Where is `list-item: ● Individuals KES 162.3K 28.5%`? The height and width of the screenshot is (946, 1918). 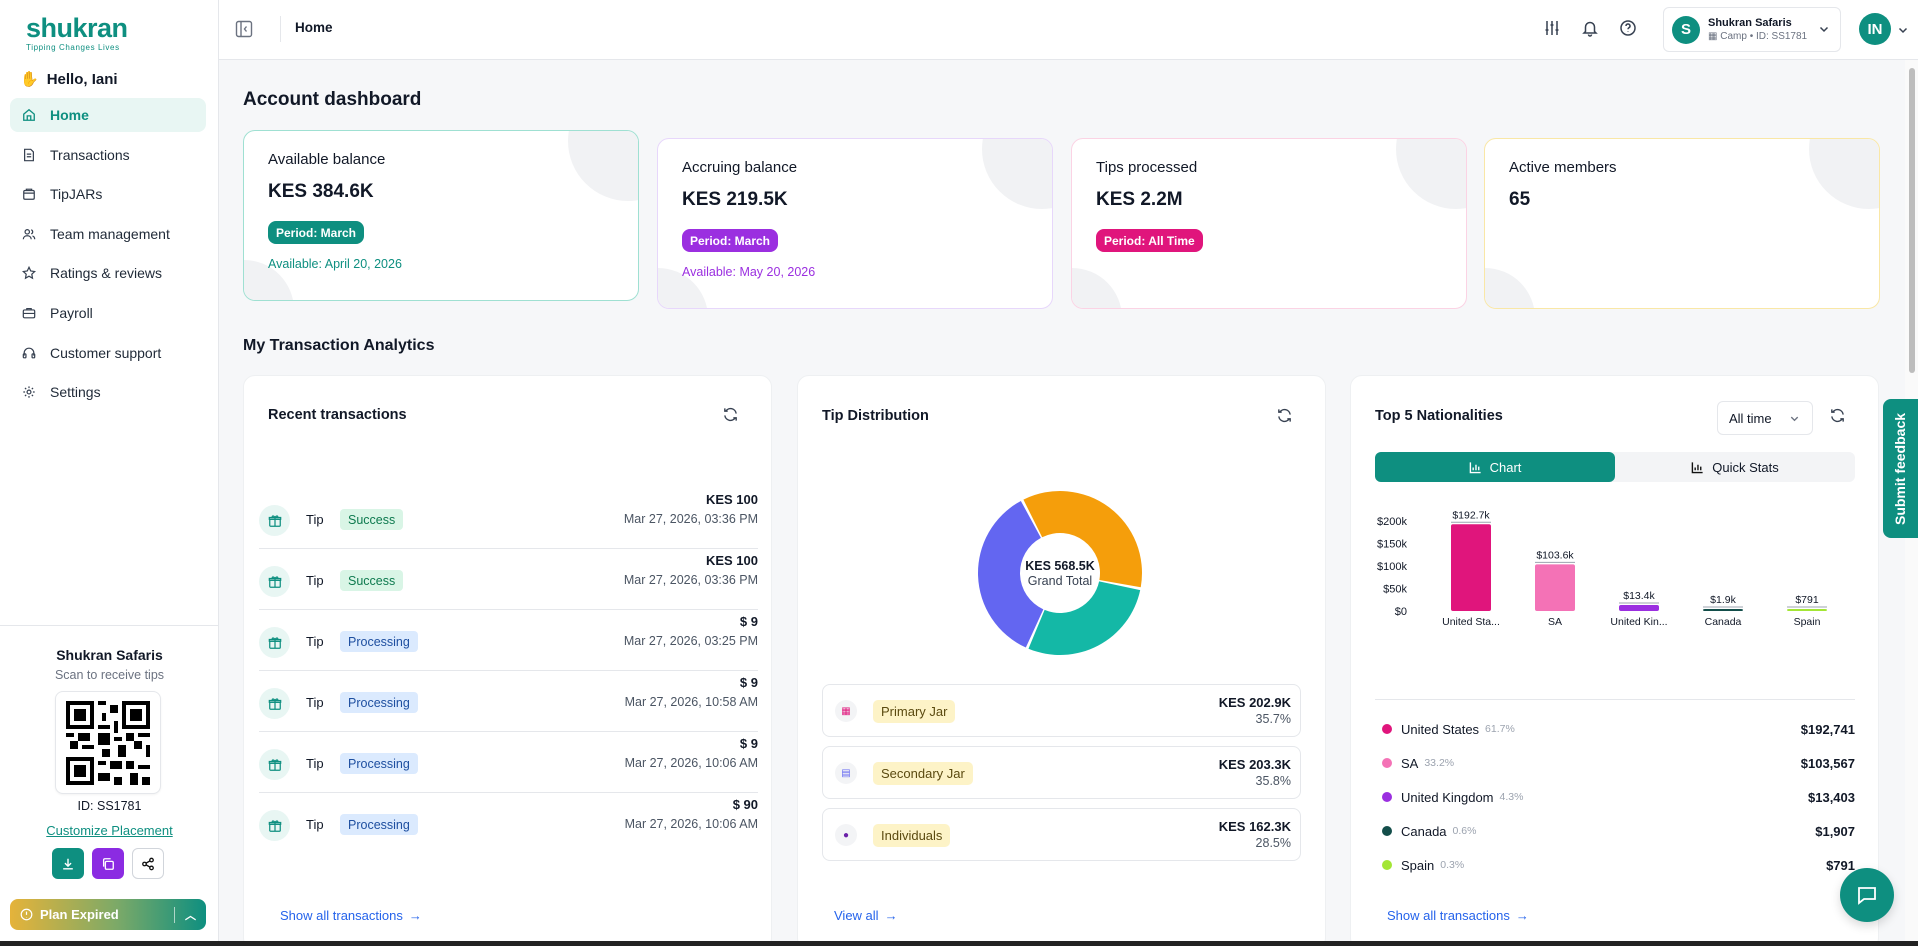
list-item: ● Individuals KES 162.3K 28.5% is located at coordinates (1061, 834).